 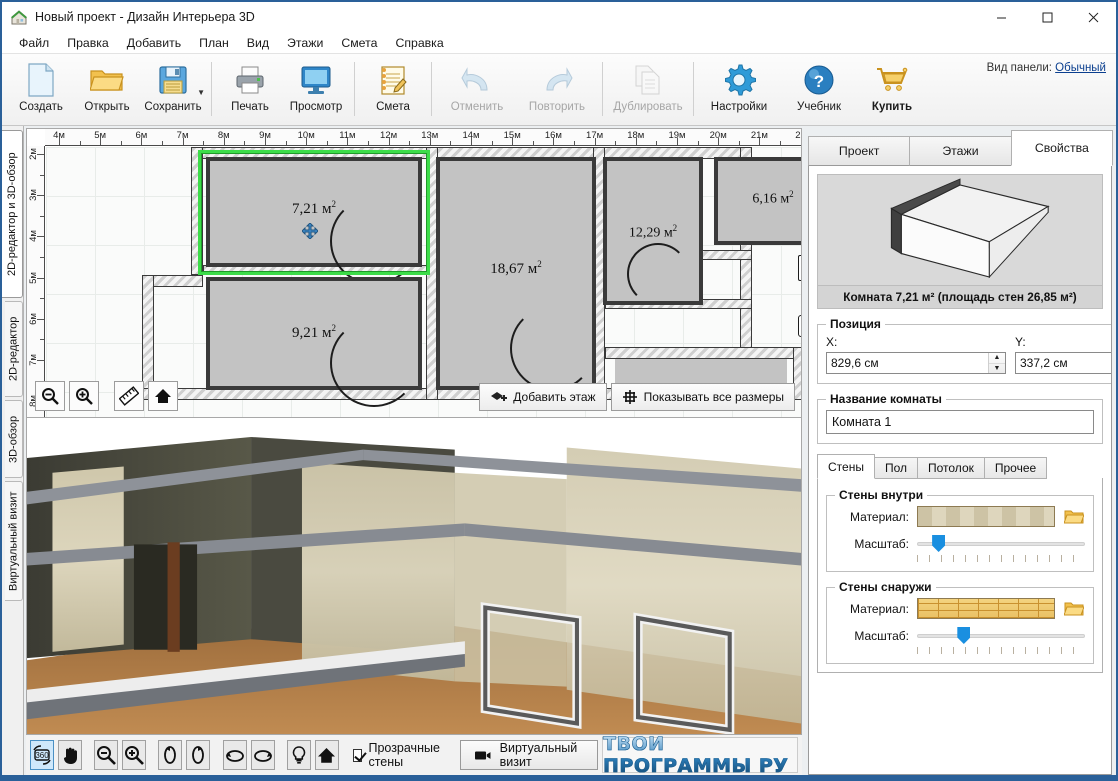 I want to click on menu-item-view: Вид, so click(x=258, y=43).